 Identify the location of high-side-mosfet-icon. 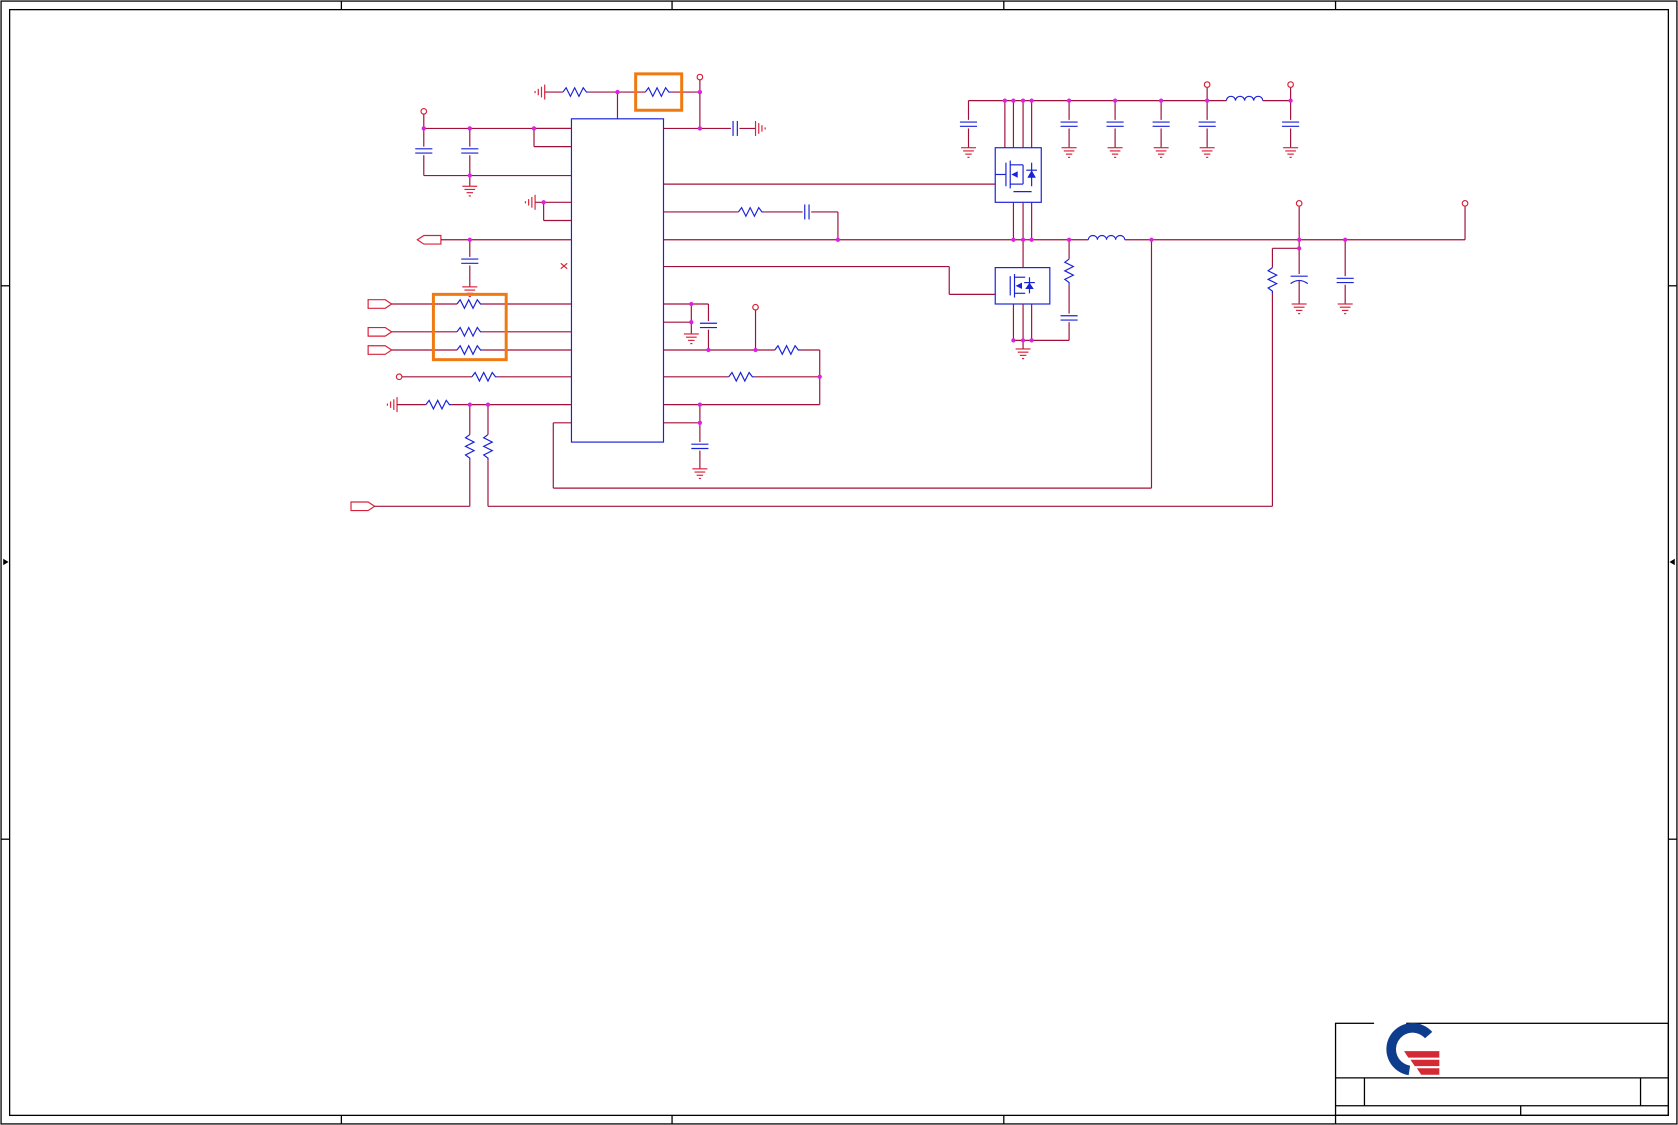
(1018, 175).